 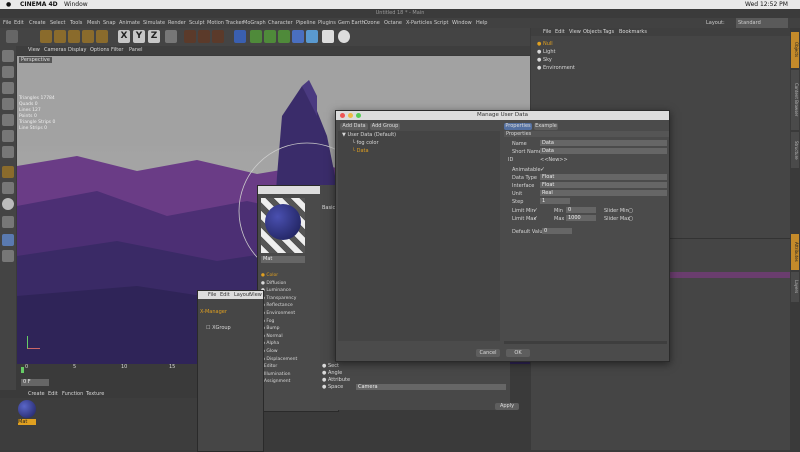 I want to click on y-axis-button: Y, so click(x=139, y=36).